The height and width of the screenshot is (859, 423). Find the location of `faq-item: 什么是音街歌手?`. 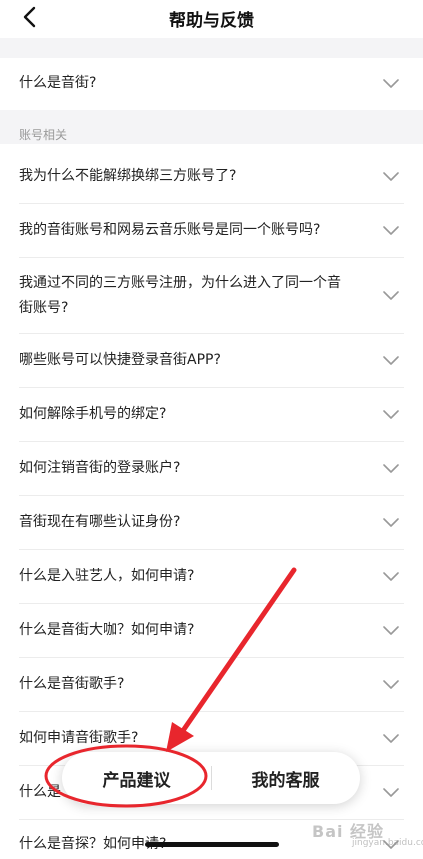

faq-item: 什么是音街歌手? is located at coordinates (211, 685).